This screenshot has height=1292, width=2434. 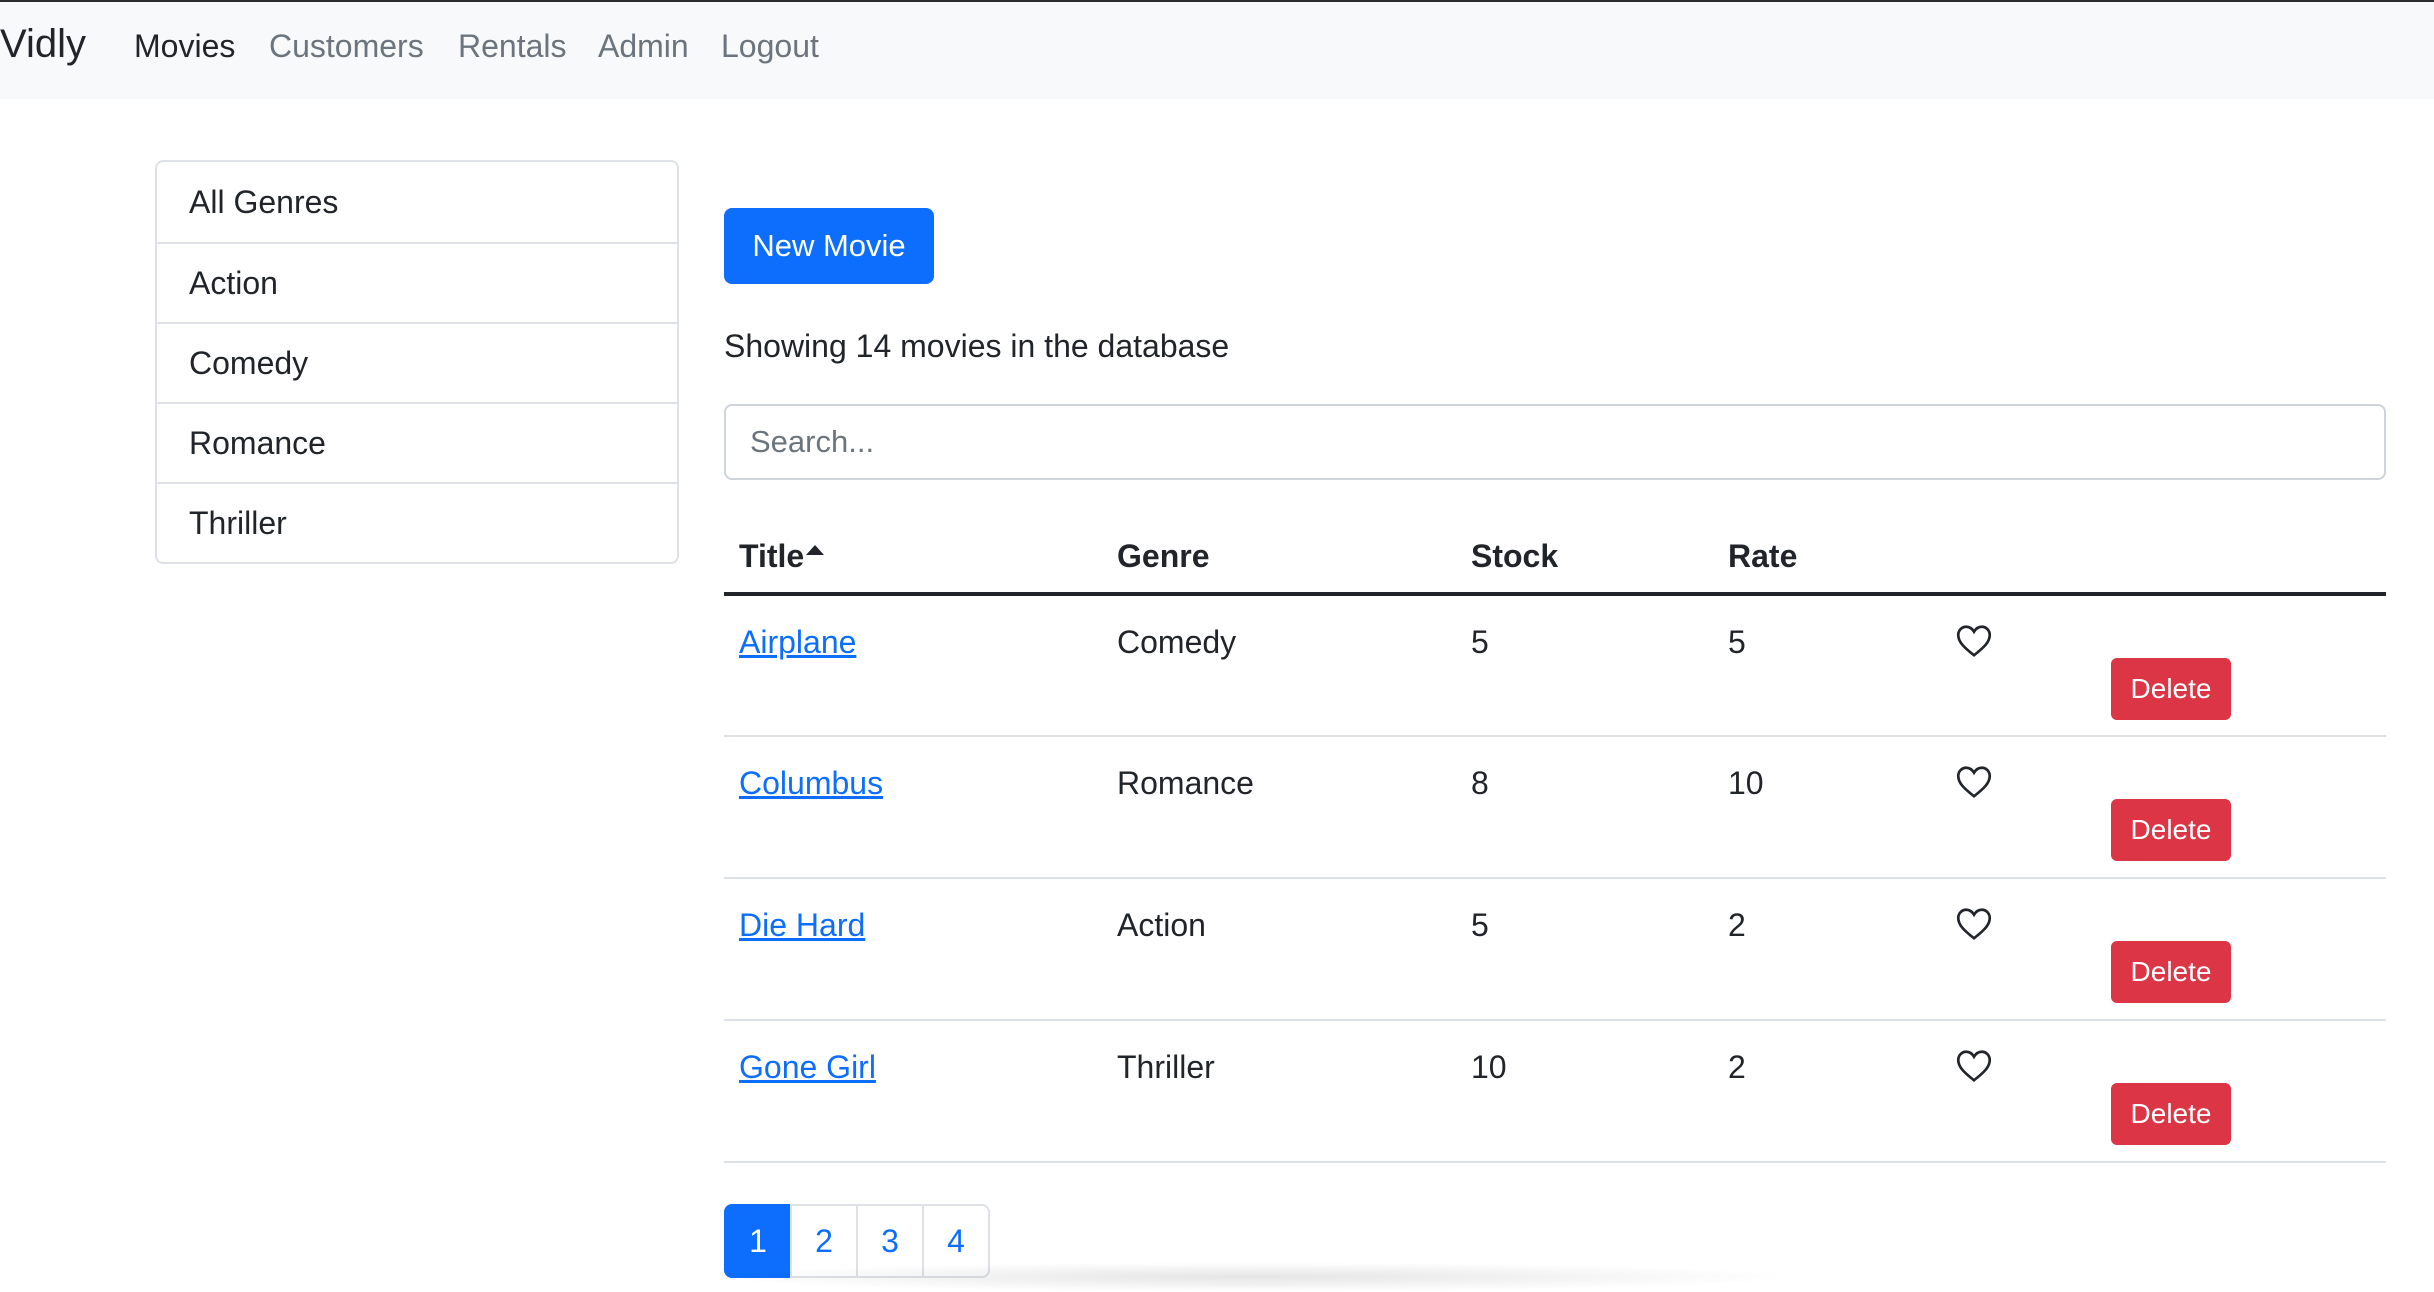 I want to click on cell-rate: 5, so click(x=1827, y=665).